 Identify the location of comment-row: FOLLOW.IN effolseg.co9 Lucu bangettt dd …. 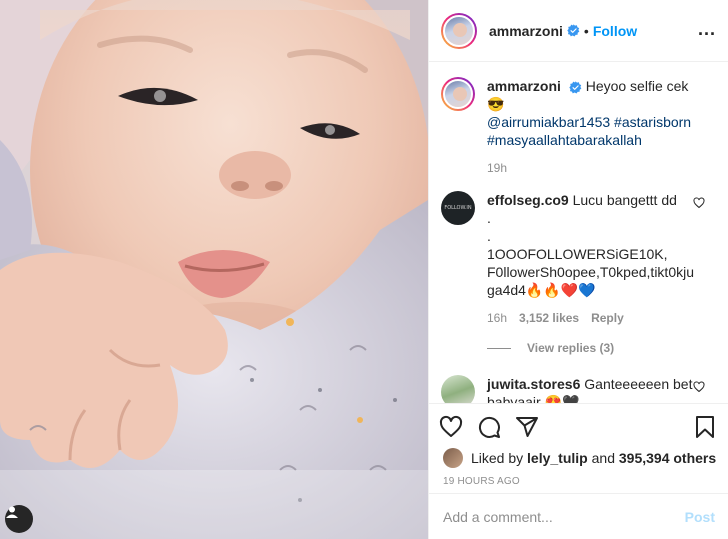
(577, 245).